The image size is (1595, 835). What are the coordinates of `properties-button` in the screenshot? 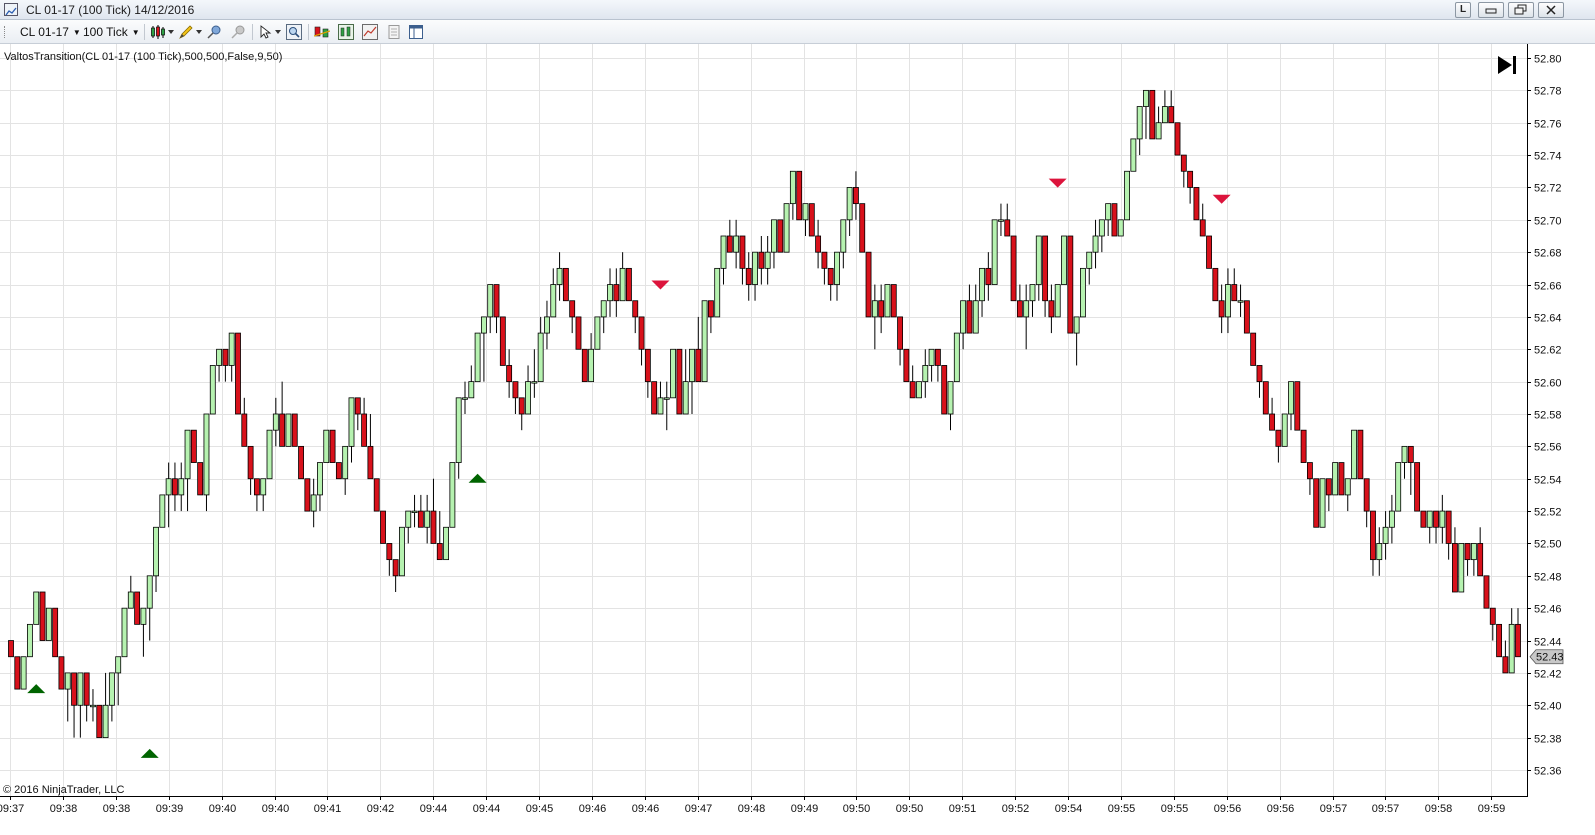 It's located at (394, 32).